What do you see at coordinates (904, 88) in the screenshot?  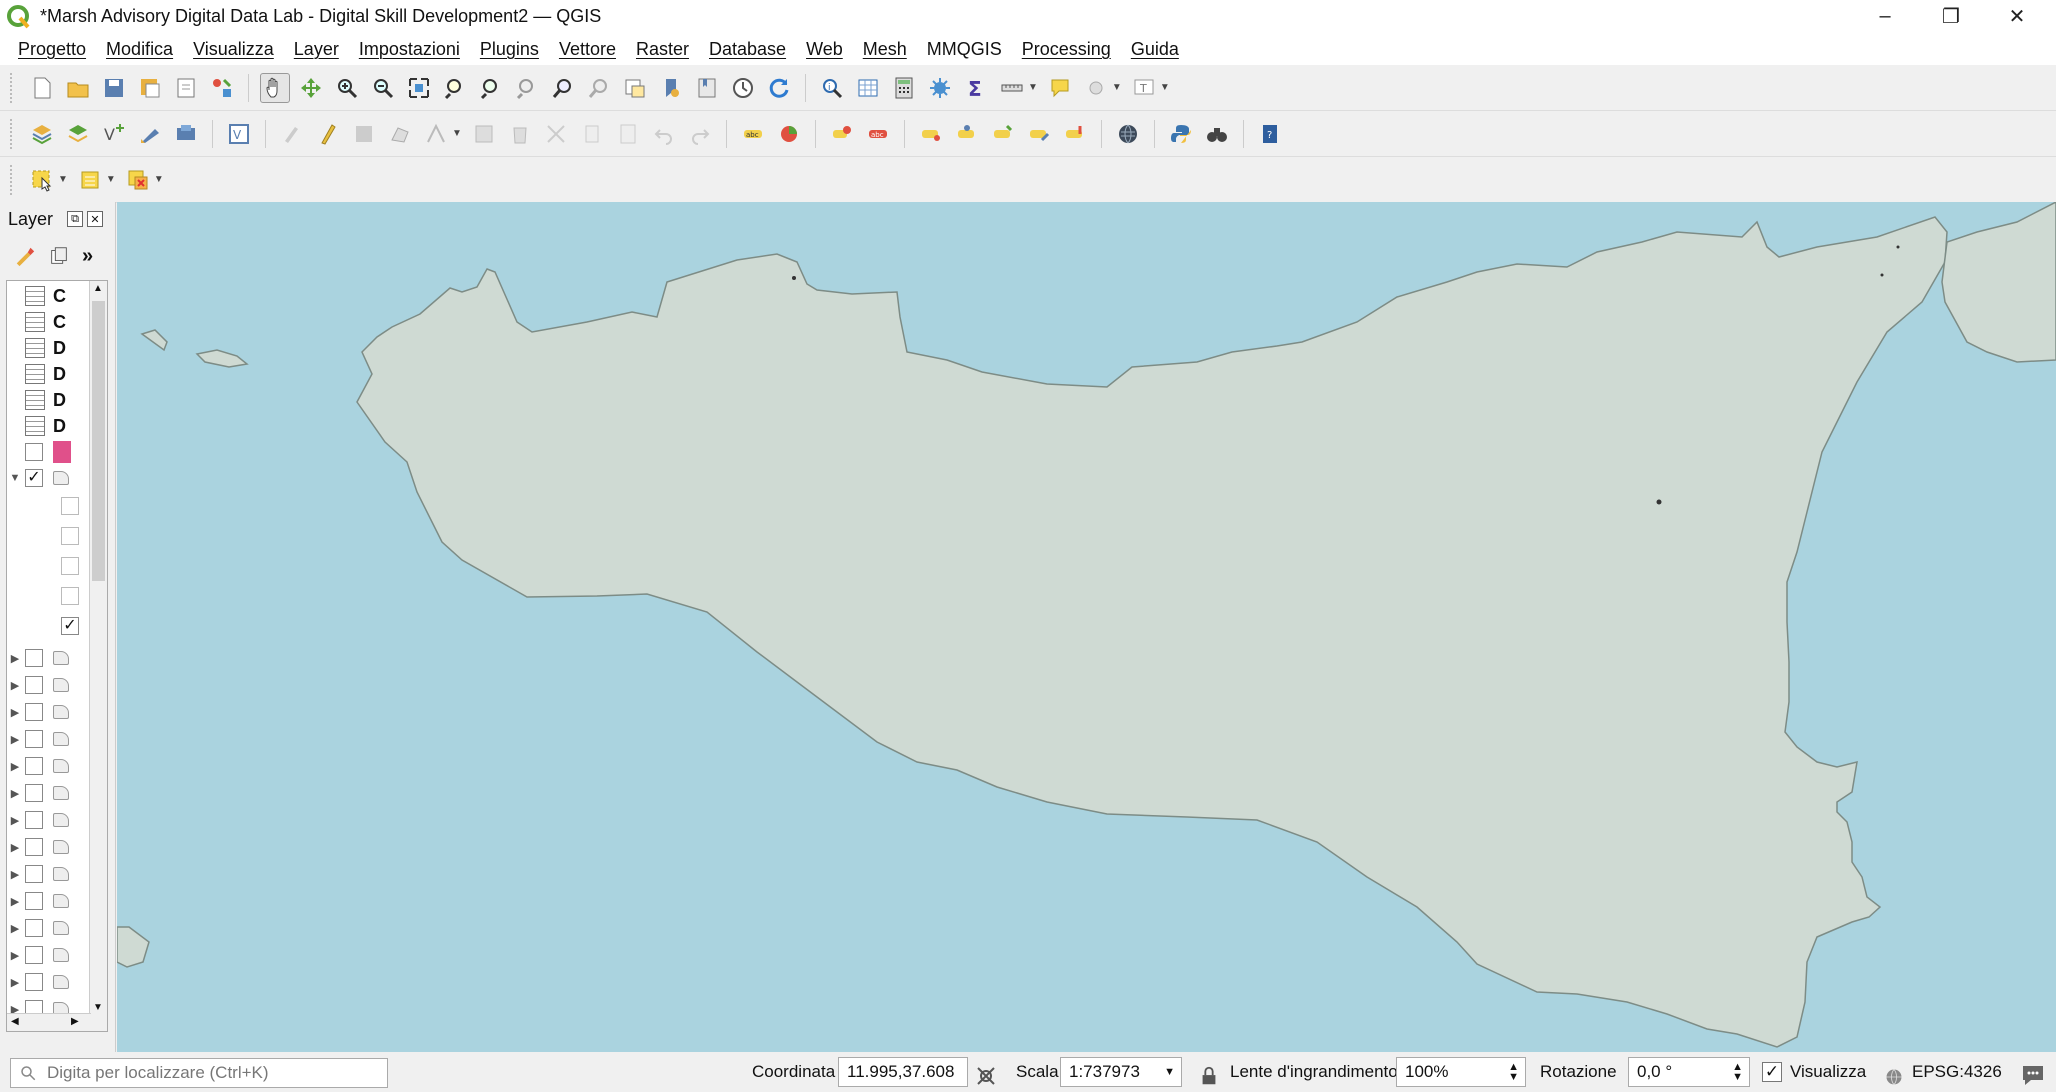 I see `field-calculator-icon` at bounding box center [904, 88].